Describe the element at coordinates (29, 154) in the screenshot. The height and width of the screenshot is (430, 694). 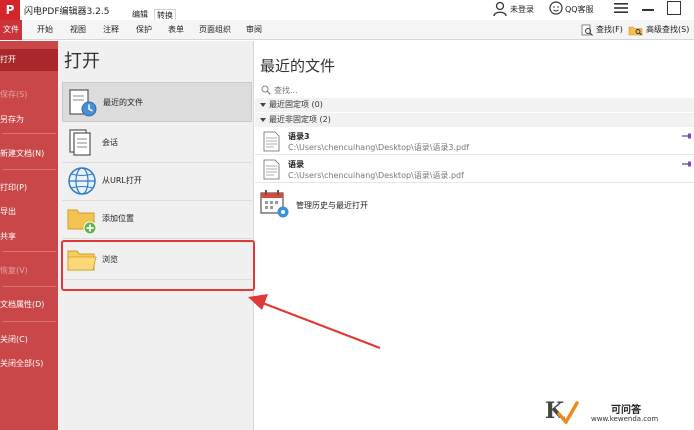
I see `sidebar-item-new-document: 新建文档(N)` at that location.